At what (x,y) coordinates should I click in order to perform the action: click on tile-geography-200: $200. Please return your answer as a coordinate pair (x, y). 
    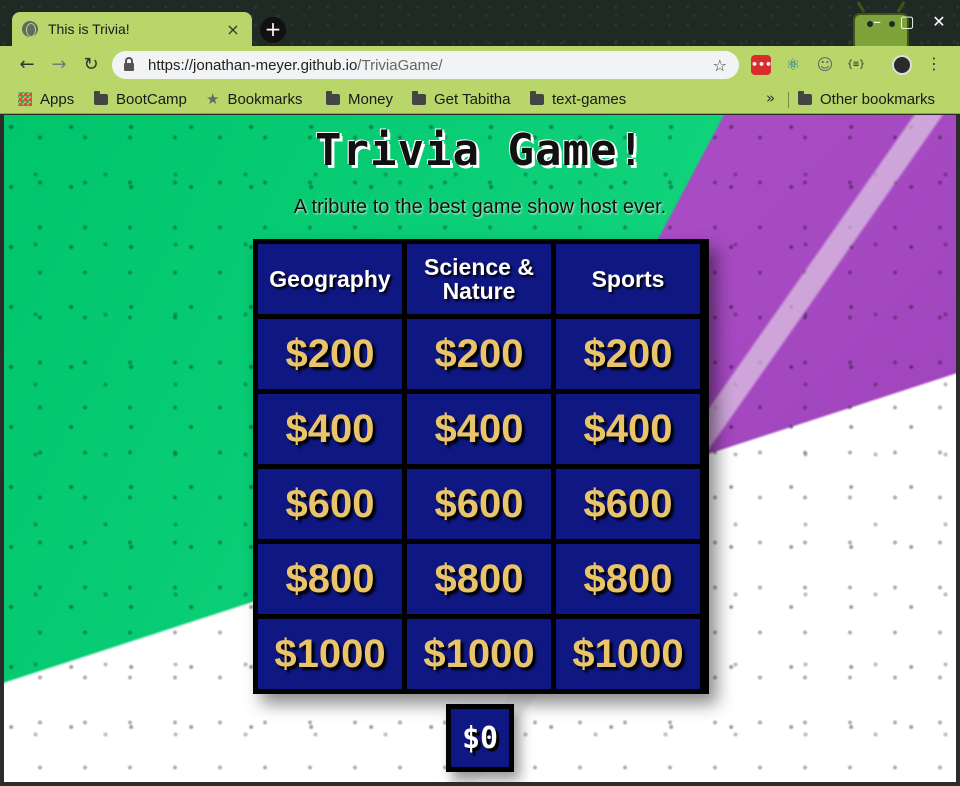
    Looking at the image, I should click on (330, 354).